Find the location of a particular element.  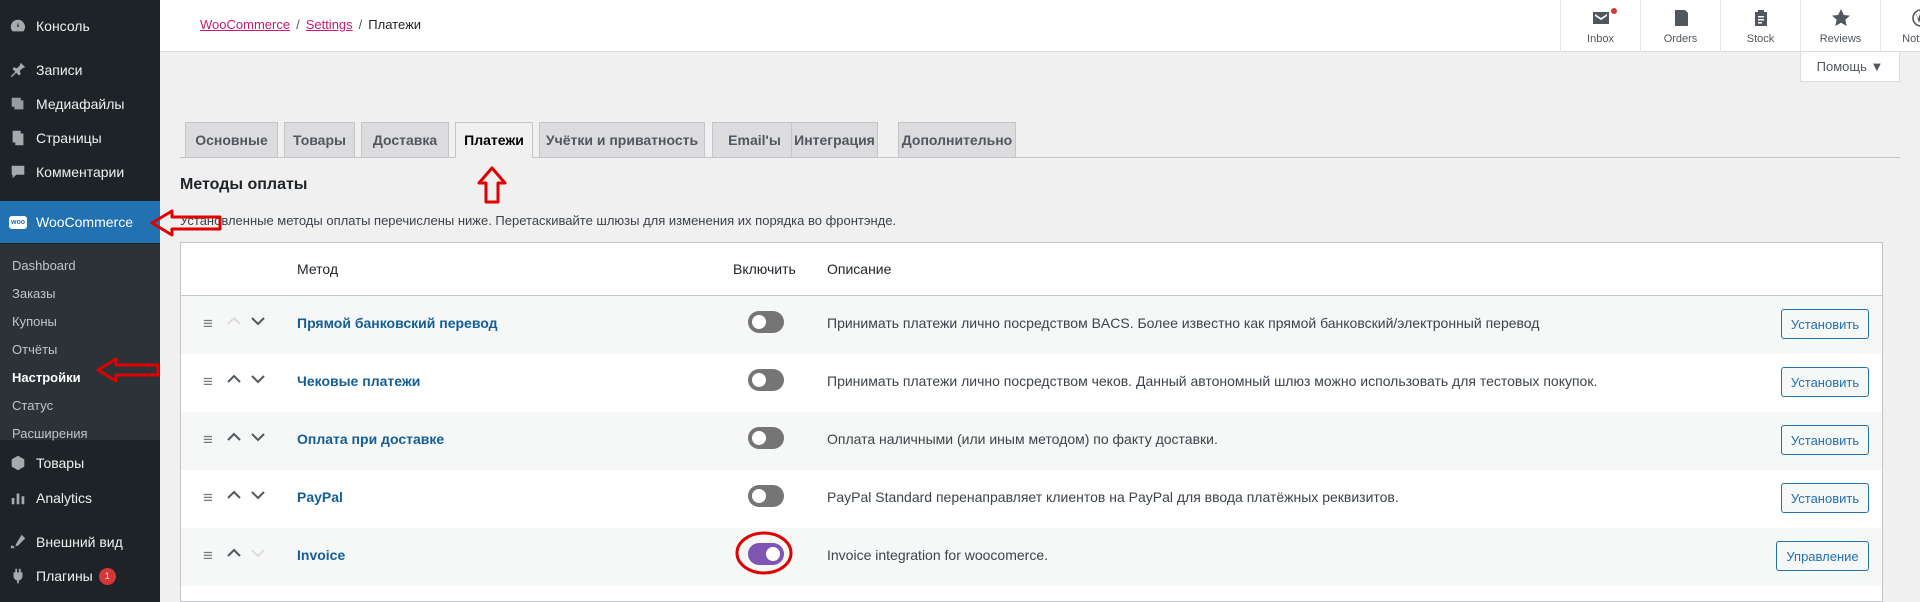

tab-accounts-privacy: Учётки и приватность is located at coordinates (622, 140).